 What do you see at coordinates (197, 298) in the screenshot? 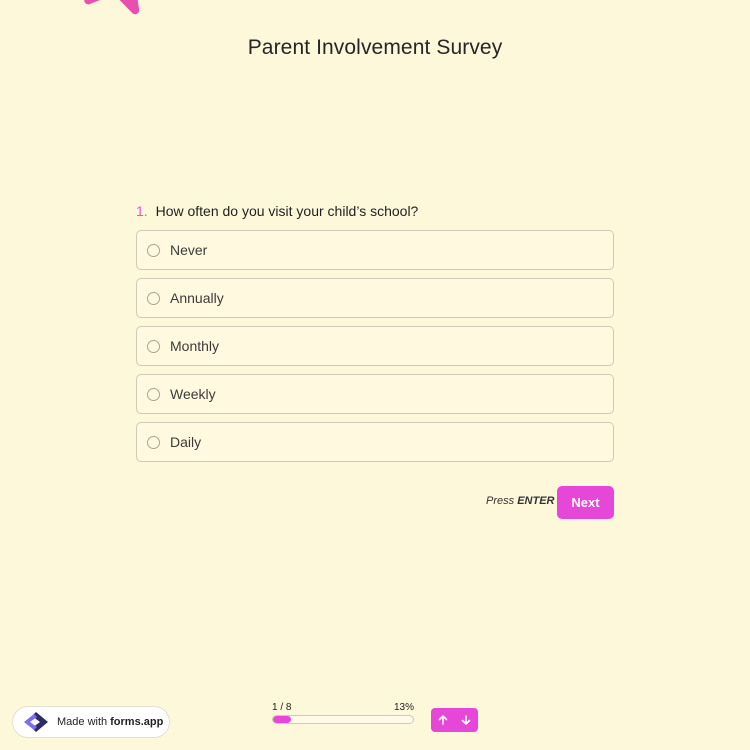
I see `option-label: Annually` at bounding box center [197, 298].